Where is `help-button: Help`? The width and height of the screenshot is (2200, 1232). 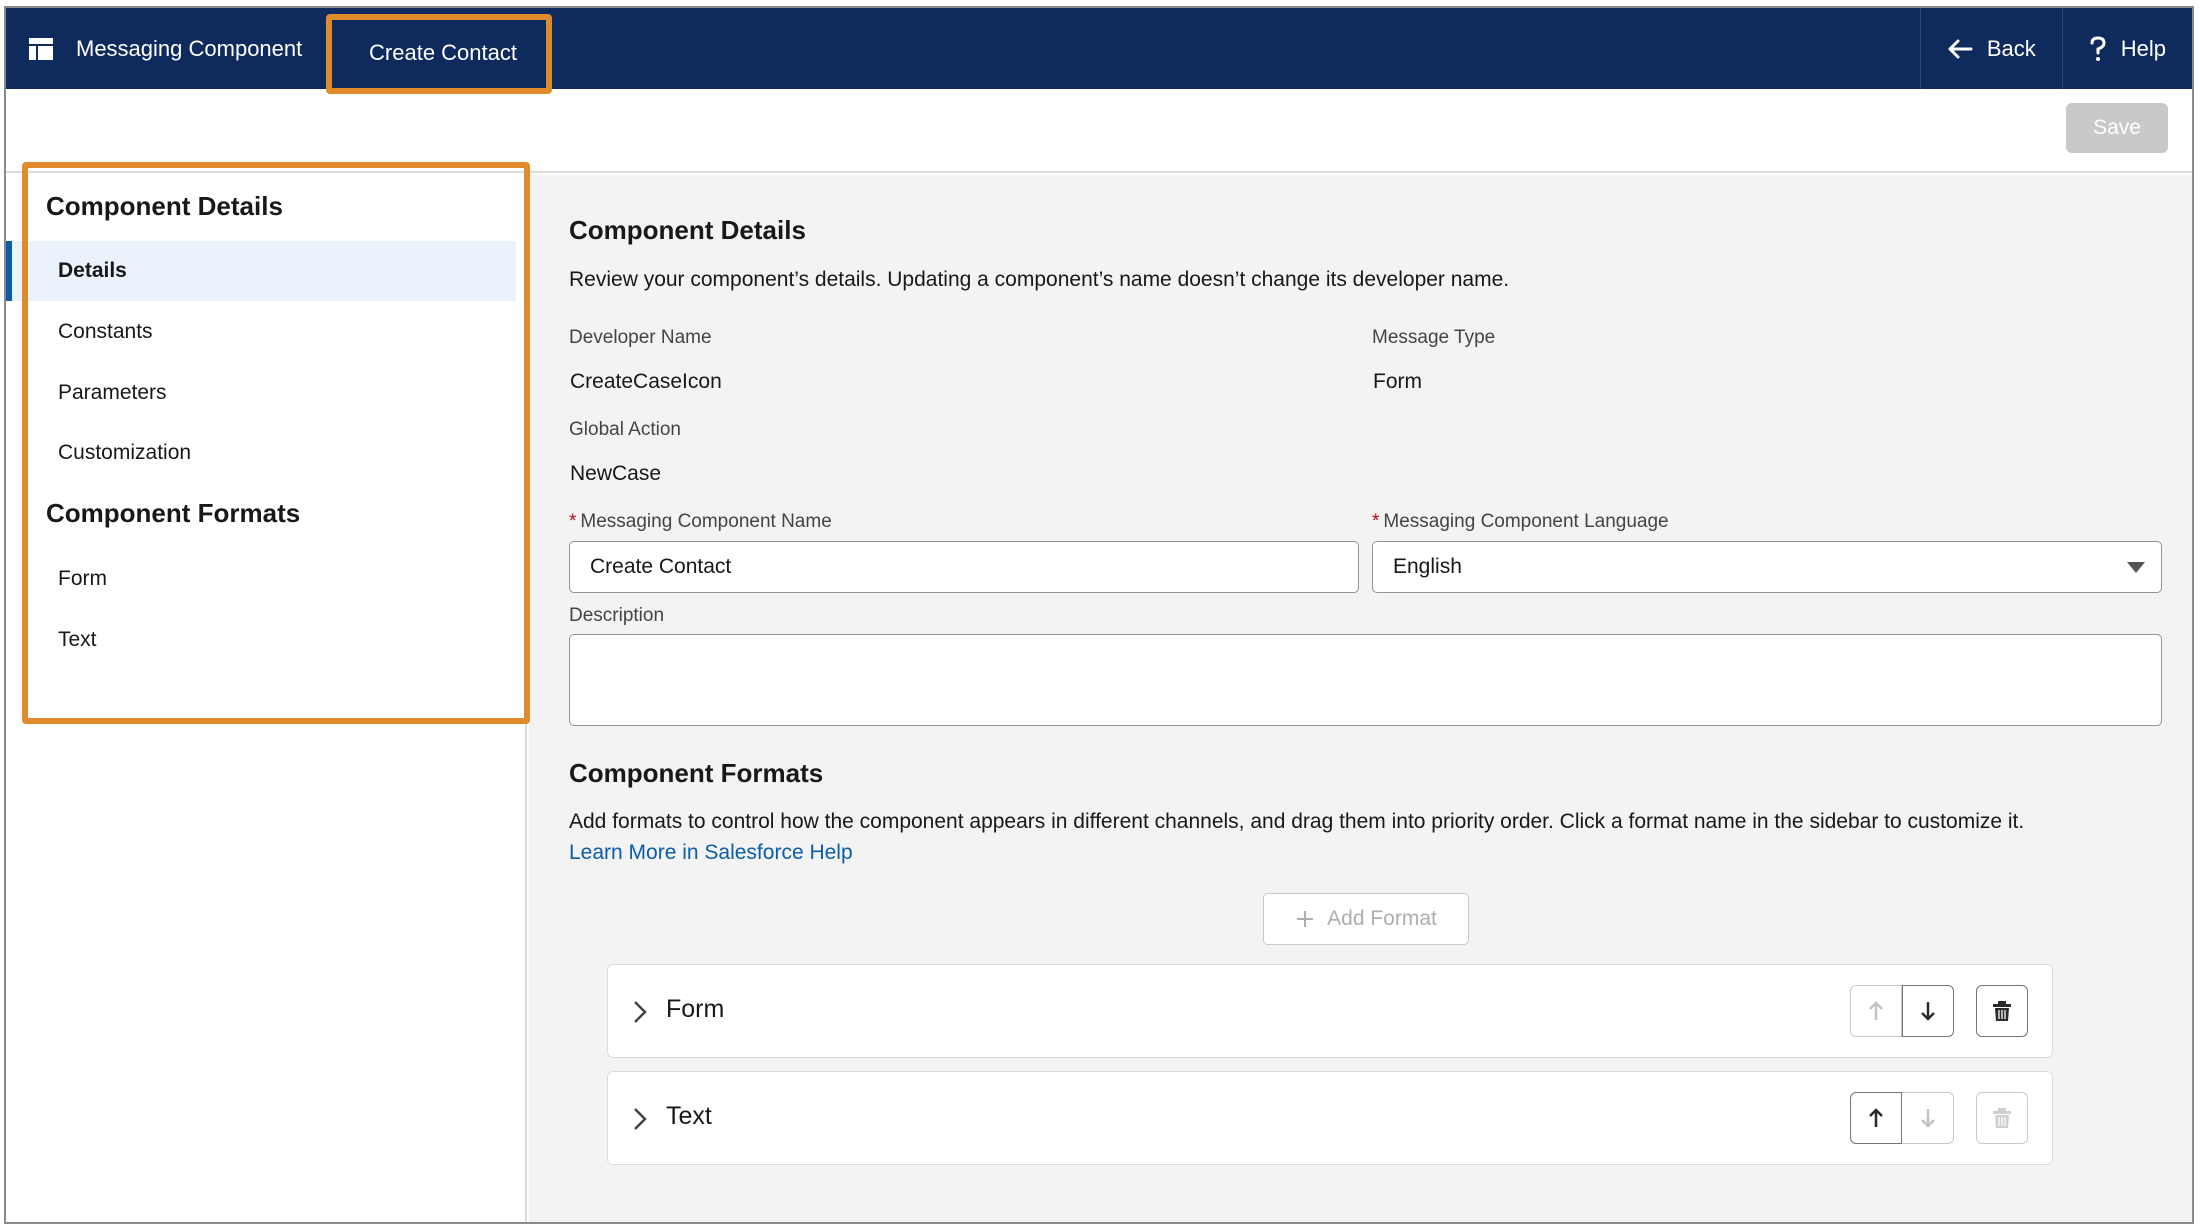 help-button: Help is located at coordinates (2126, 48).